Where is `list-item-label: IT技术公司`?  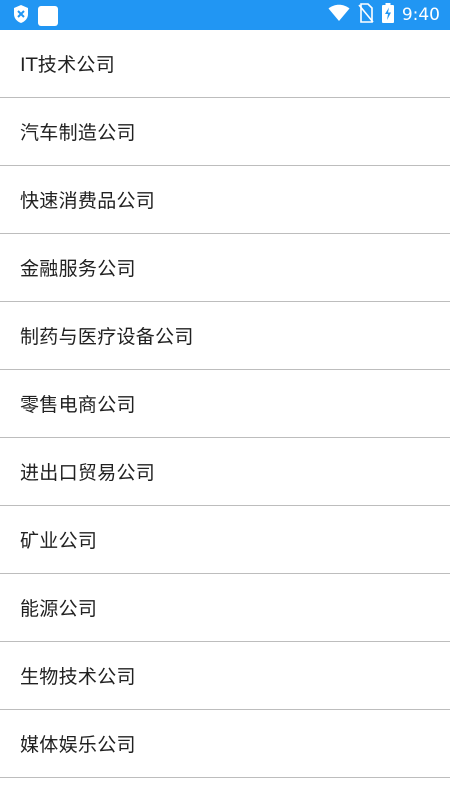 list-item-label: IT技术公司 is located at coordinates (68, 65).